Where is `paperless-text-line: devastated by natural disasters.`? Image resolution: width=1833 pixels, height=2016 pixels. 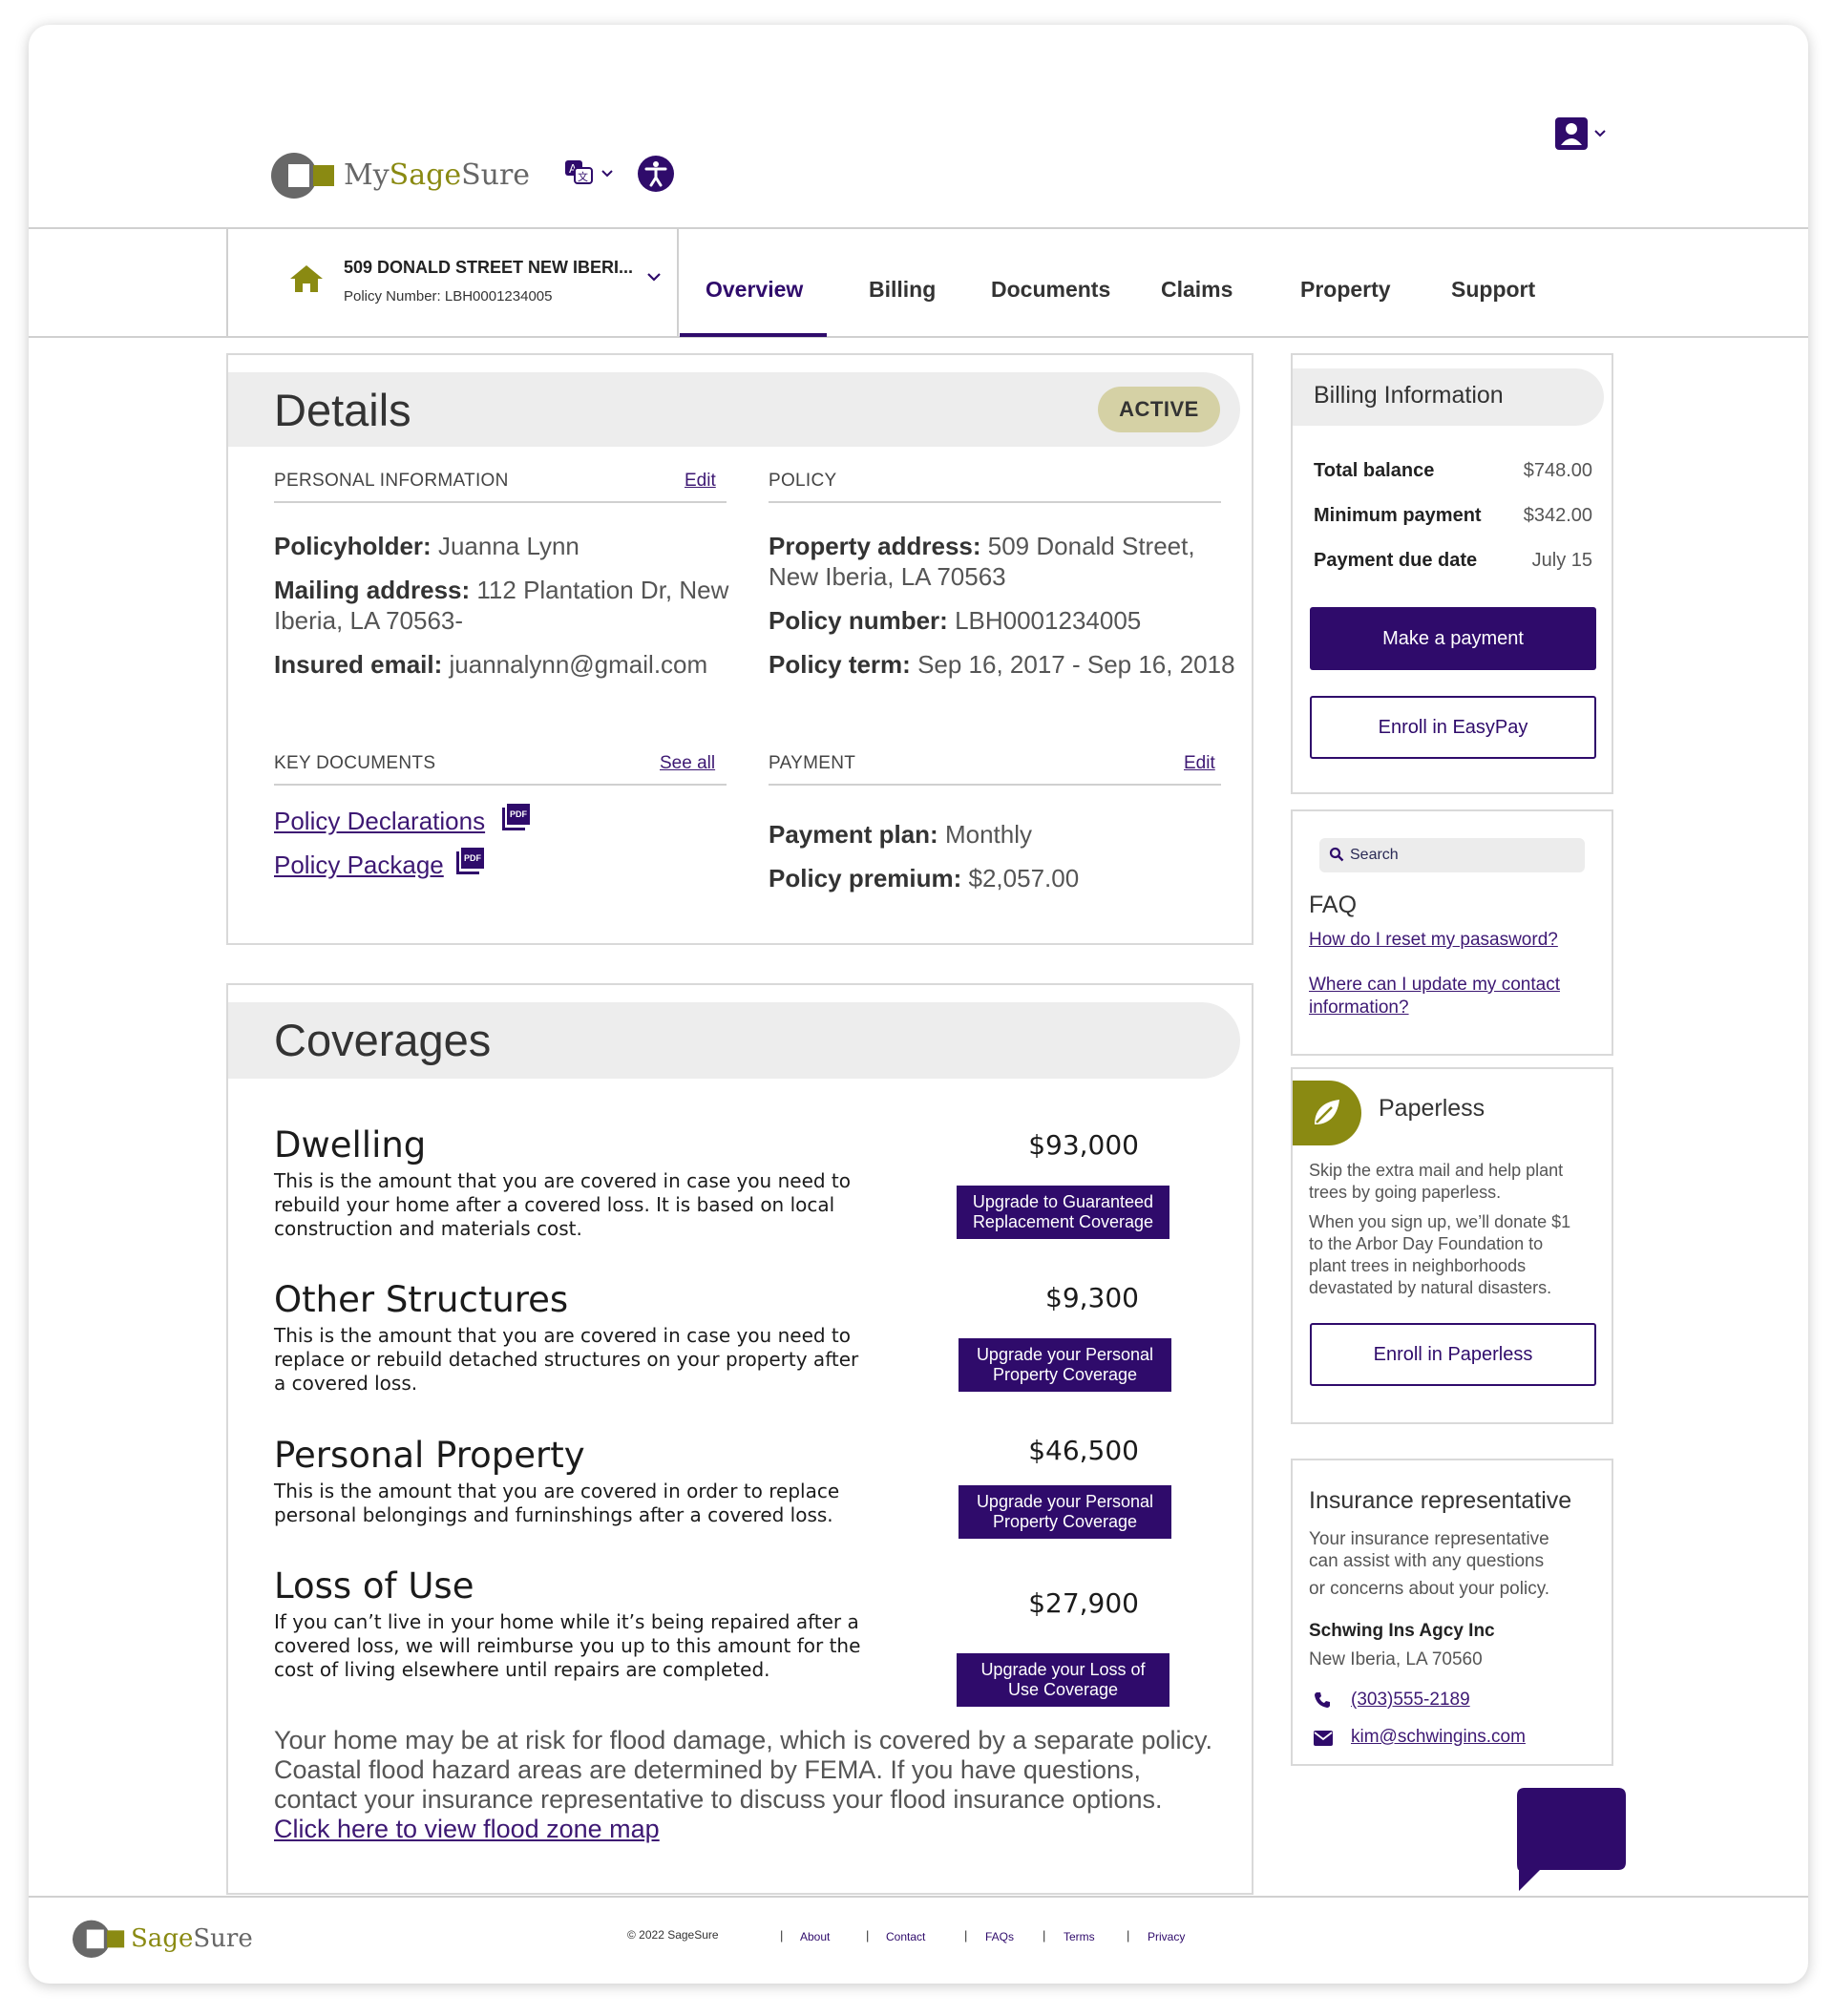 paperless-text-line: devastated by natural disasters. is located at coordinates (1430, 1287).